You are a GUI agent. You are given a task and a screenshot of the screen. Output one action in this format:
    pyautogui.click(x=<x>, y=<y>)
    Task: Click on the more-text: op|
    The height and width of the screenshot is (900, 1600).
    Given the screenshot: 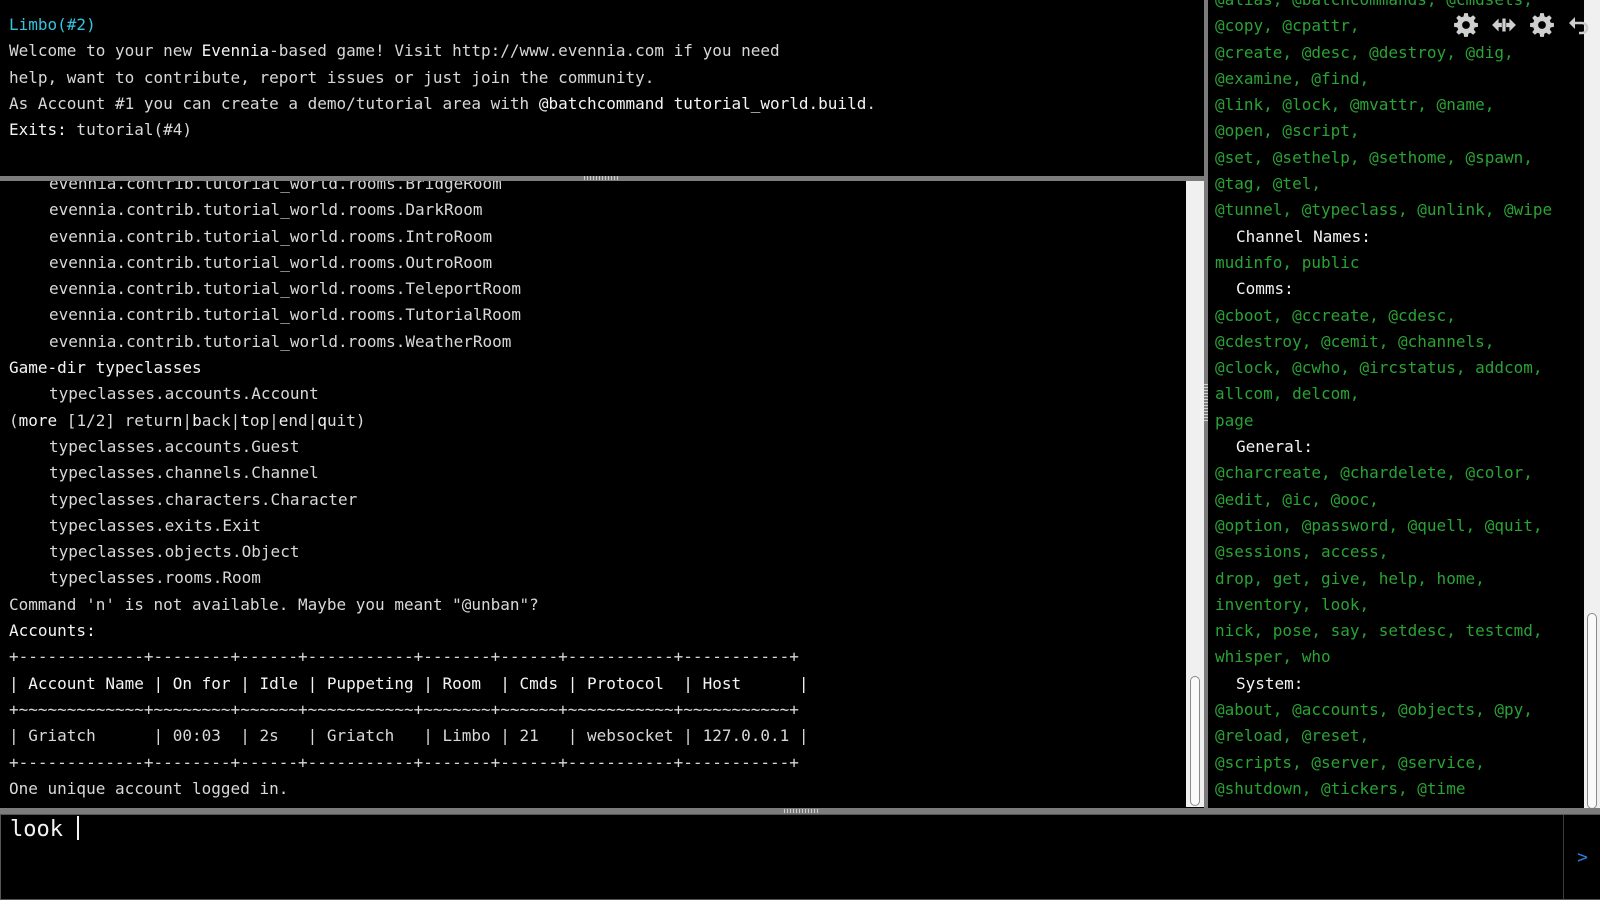 What is the action you would take?
    pyautogui.click(x=264, y=420)
    